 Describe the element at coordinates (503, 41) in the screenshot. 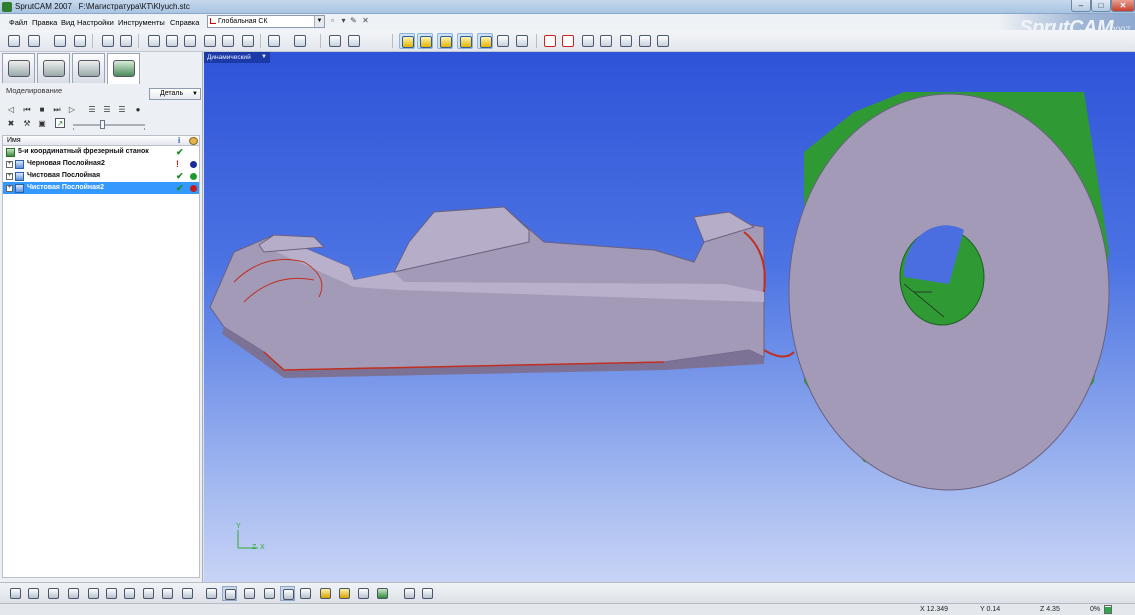

I see `view-back-button` at that location.